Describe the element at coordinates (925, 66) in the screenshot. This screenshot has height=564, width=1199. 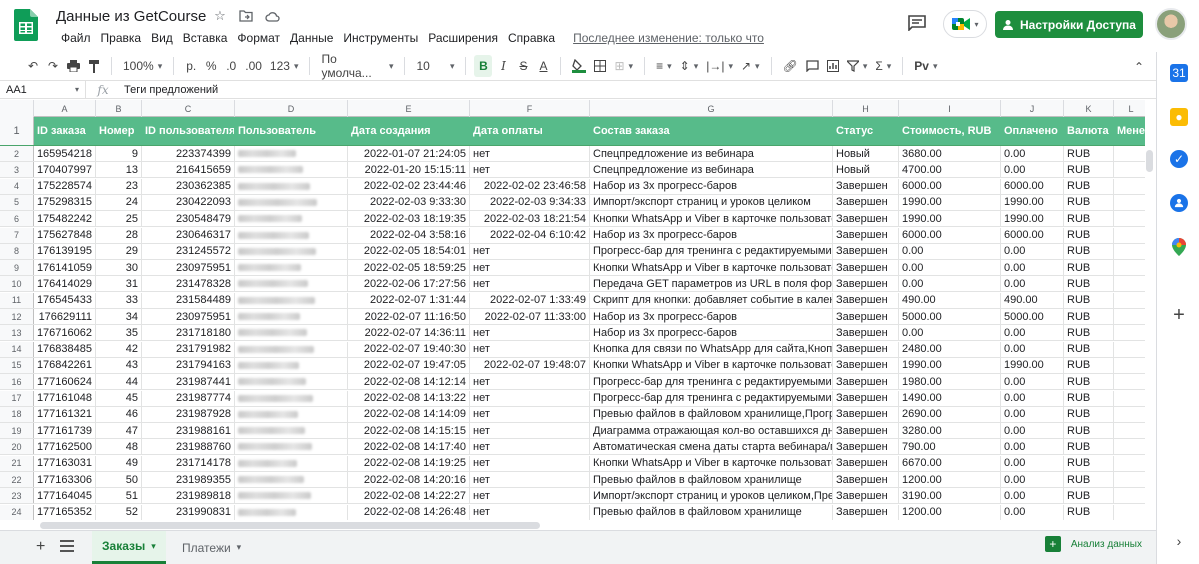
I see `addon-icon: Pv` at that location.